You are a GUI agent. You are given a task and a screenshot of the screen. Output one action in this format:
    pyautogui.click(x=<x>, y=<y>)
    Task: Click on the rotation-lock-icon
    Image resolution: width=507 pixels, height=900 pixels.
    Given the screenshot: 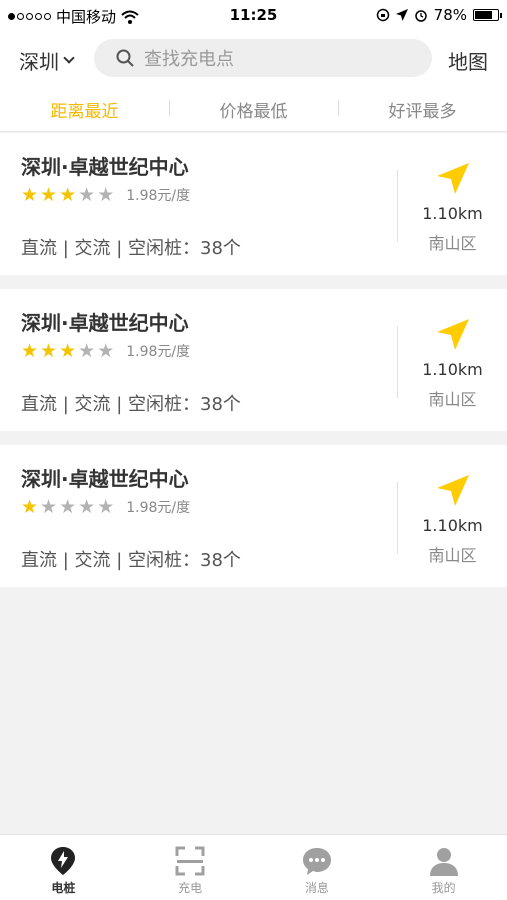 What is the action you would take?
    pyautogui.click(x=382, y=15)
    